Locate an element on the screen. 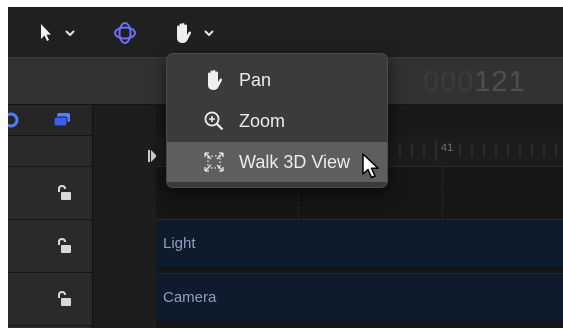 Image resolution: width=563 pixels, height=328 pixels. timecode-prefix: 000 is located at coordinates (449, 82).